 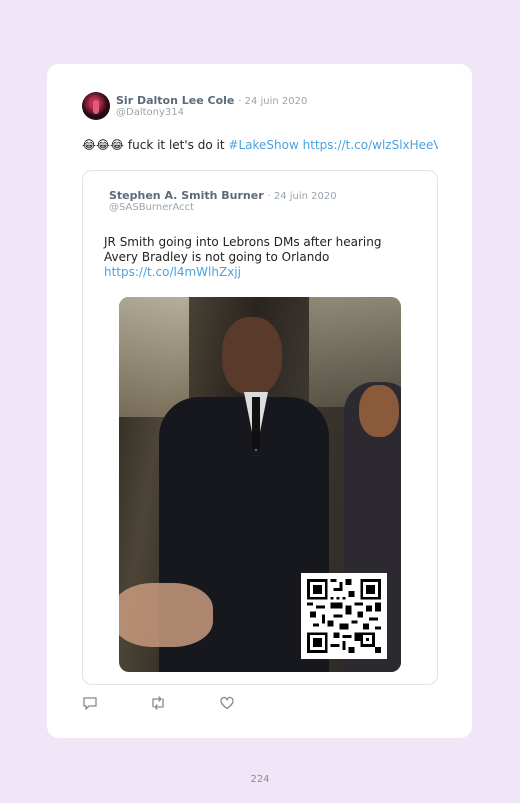 I want to click on qr-code-icon, so click(x=344, y=616).